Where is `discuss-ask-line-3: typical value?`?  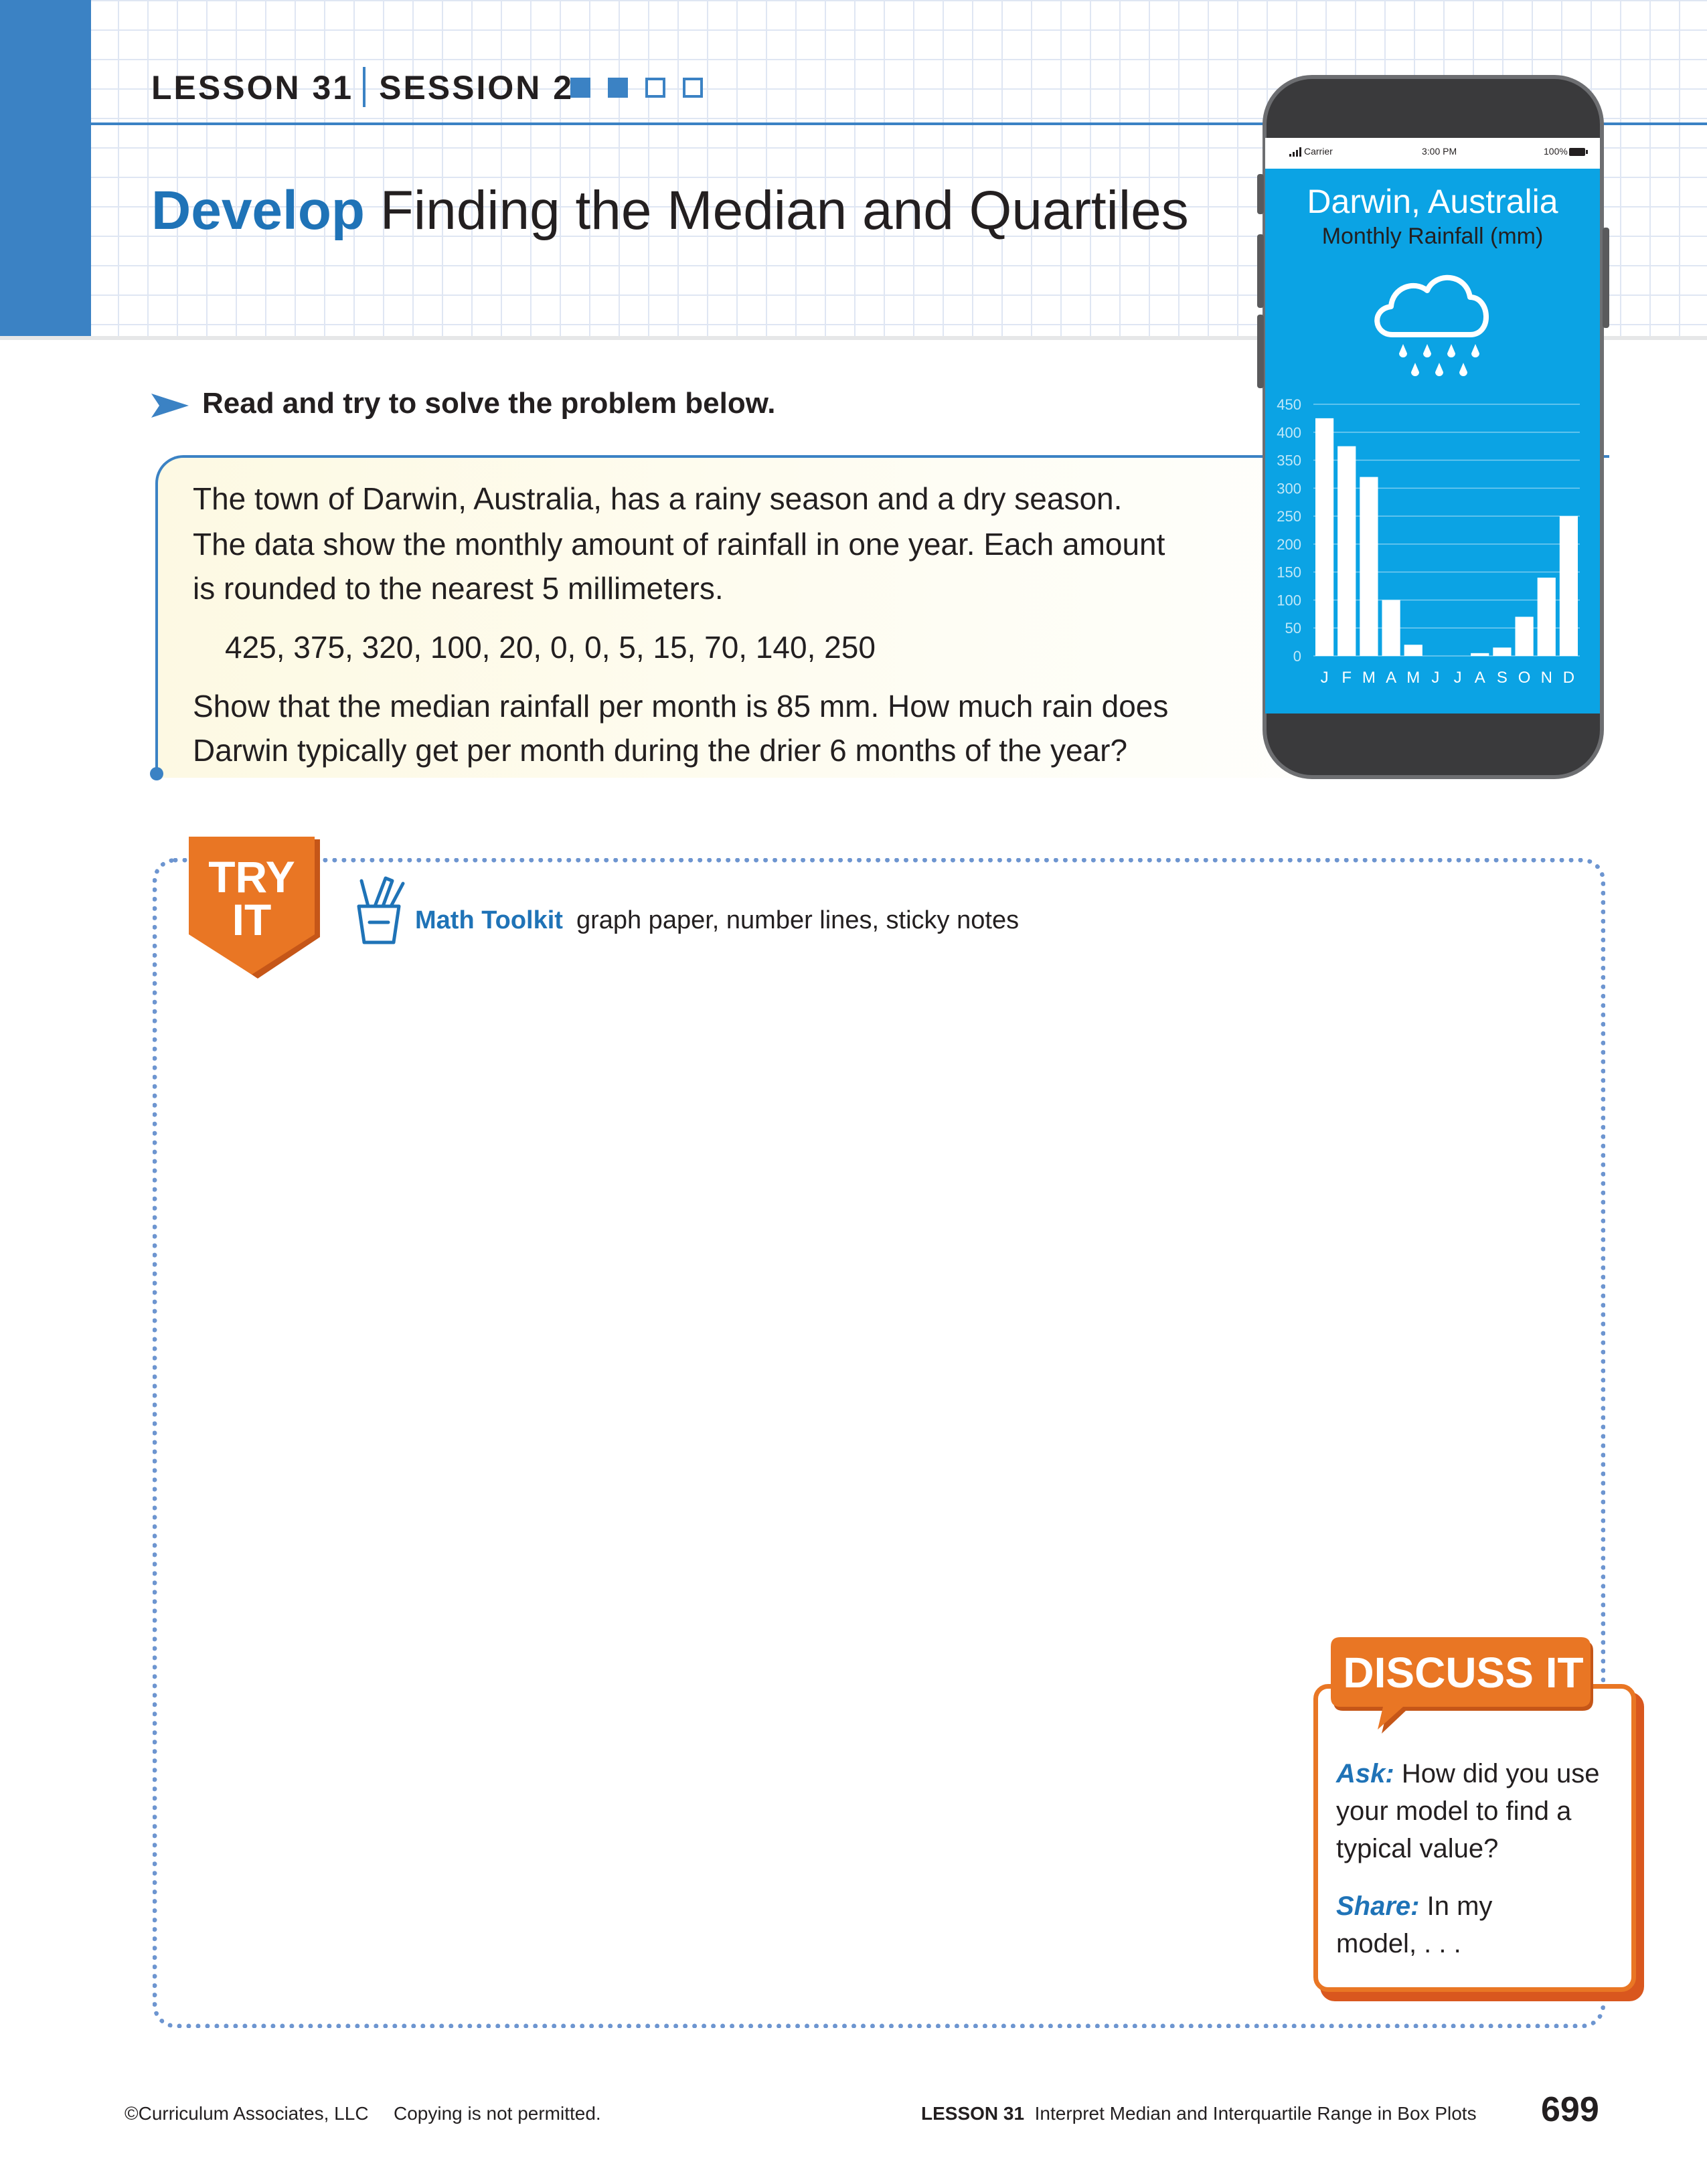
discuss-ask-line-3: typical value? is located at coordinates (1418, 1848).